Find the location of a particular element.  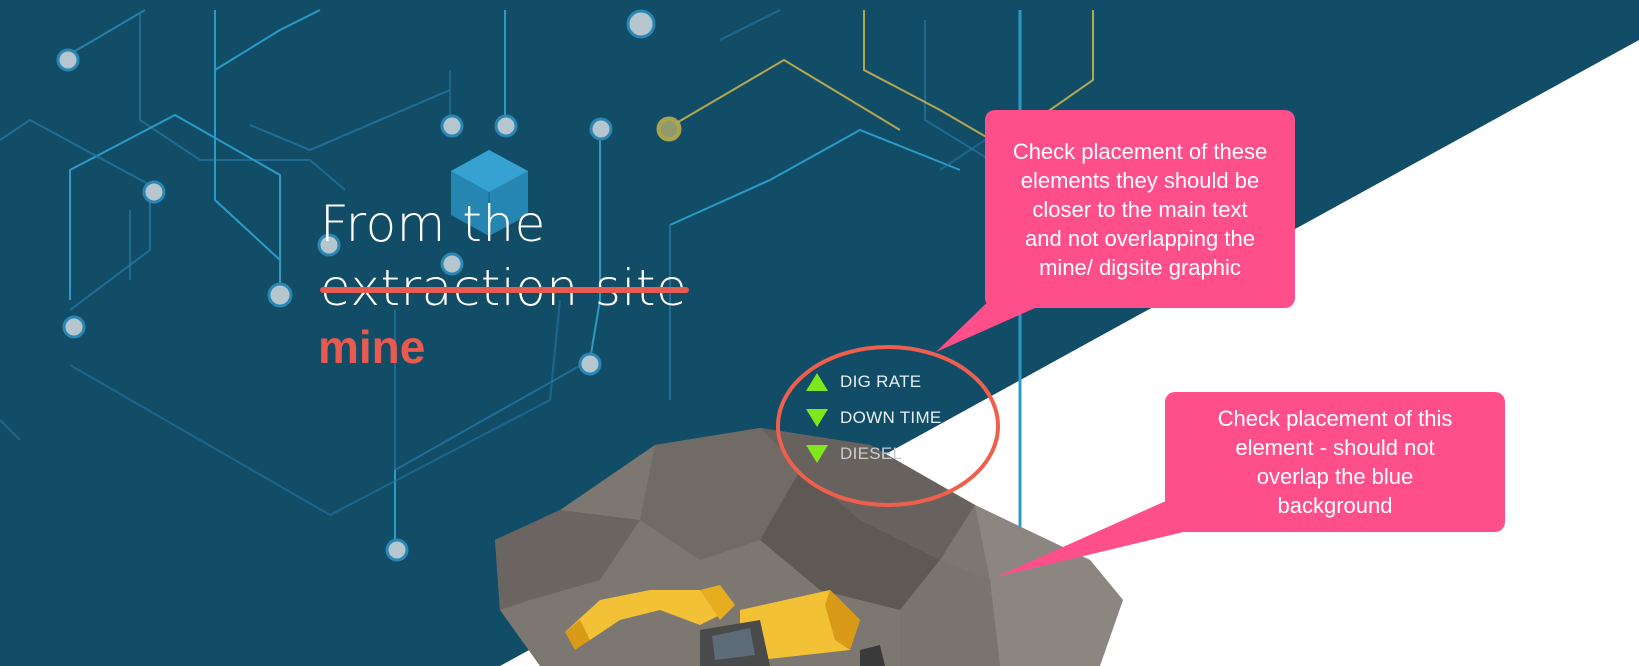

metric-label: DIESEL is located at coordinates (871, 453).